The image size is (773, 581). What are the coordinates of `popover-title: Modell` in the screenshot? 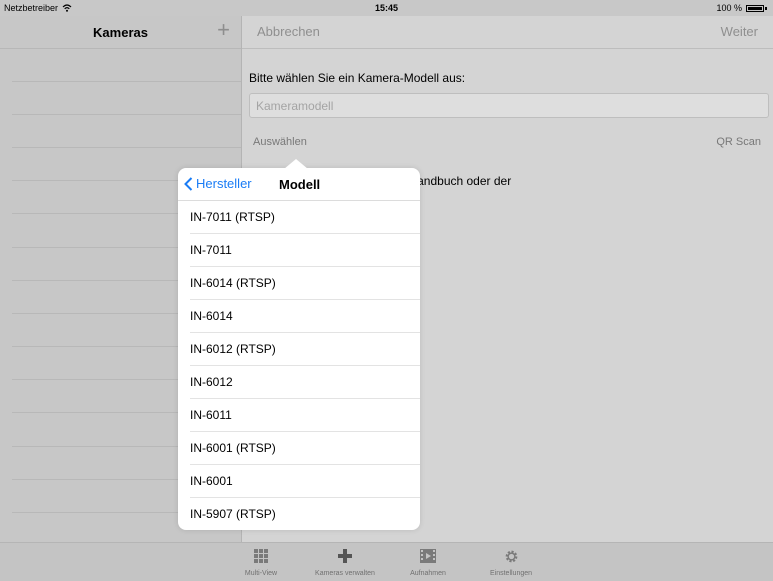 It's located at (300, 184).